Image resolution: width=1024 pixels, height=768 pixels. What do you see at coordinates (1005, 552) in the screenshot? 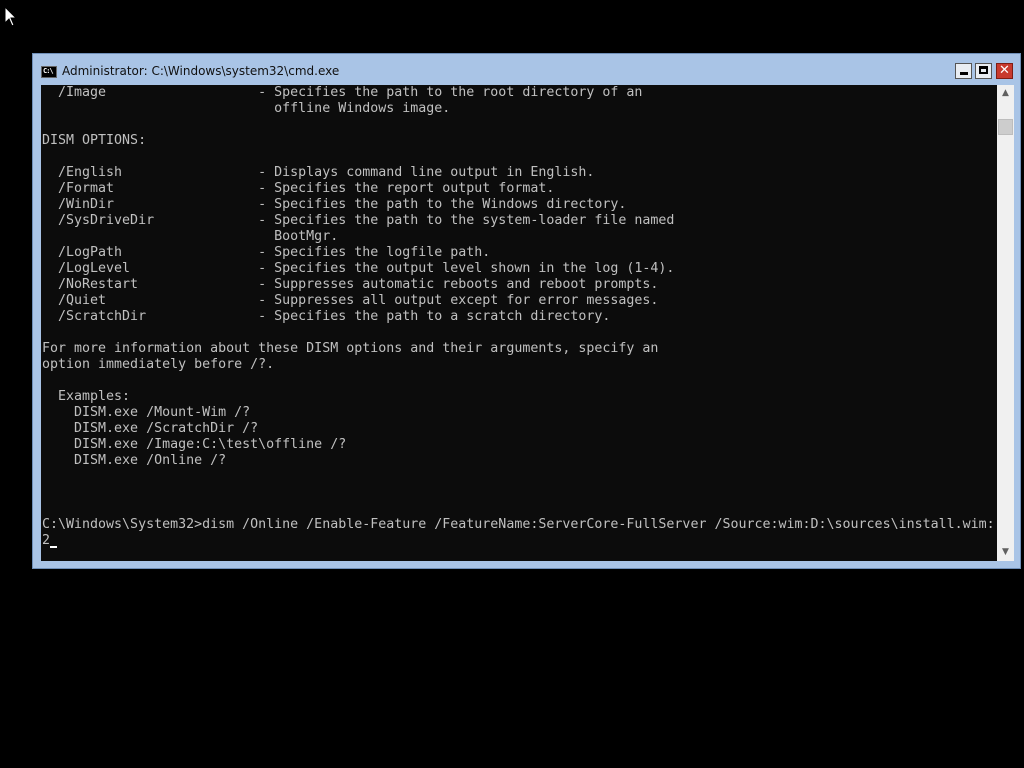
I see `scroll-down-button: ▼` at bounding box center [1005, 552].